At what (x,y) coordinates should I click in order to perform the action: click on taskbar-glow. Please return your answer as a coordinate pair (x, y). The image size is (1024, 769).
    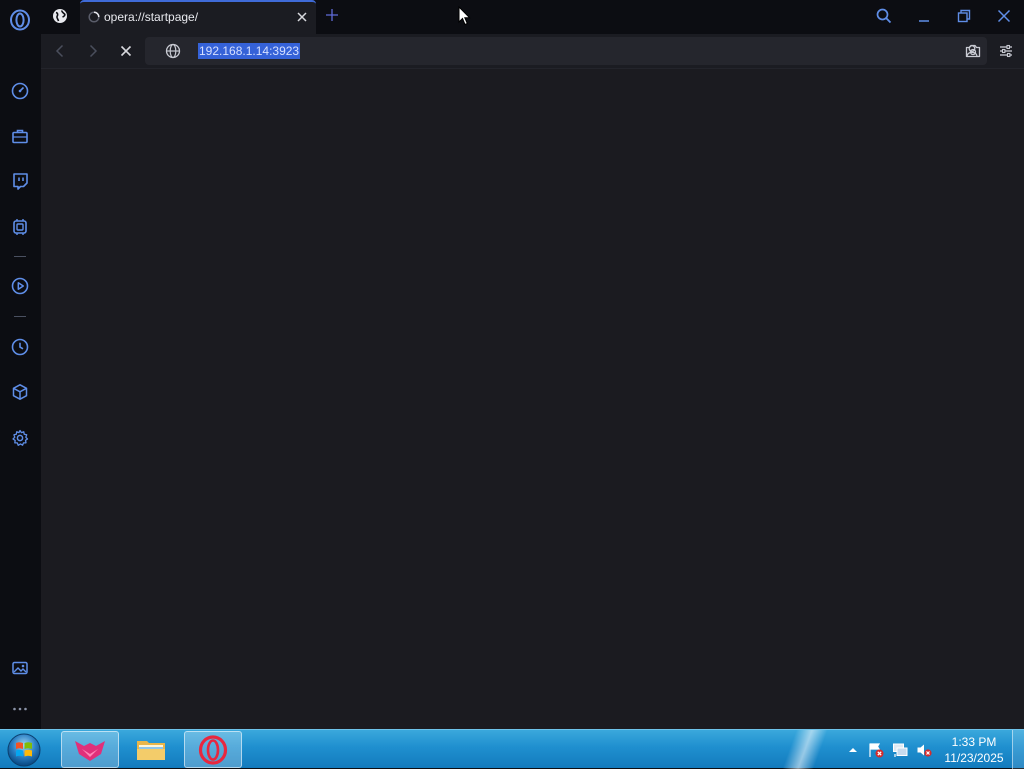
    Looking at the image, I should click on (805, 749).